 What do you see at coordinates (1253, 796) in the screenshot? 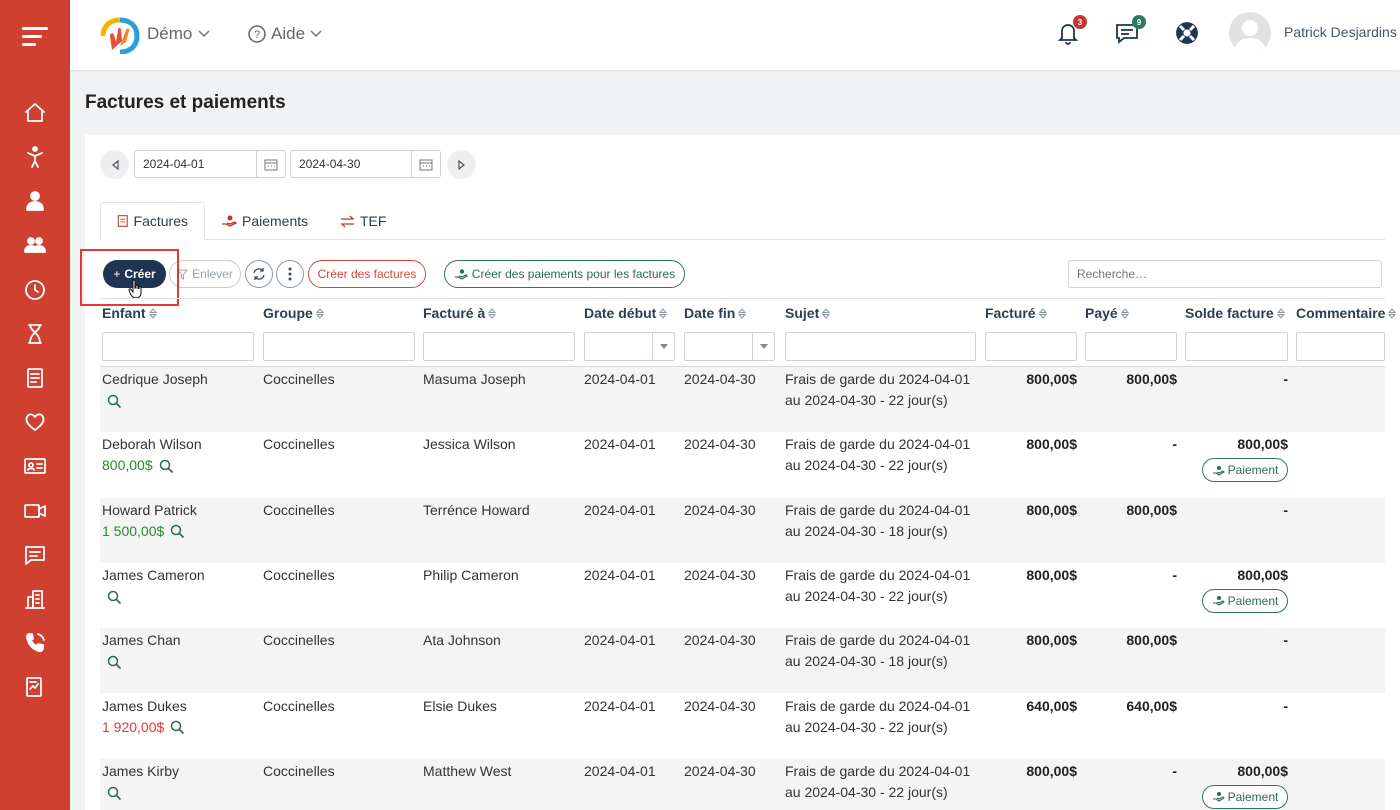
I see `pay-label: Paiement` at bounding box center [1253, 796].